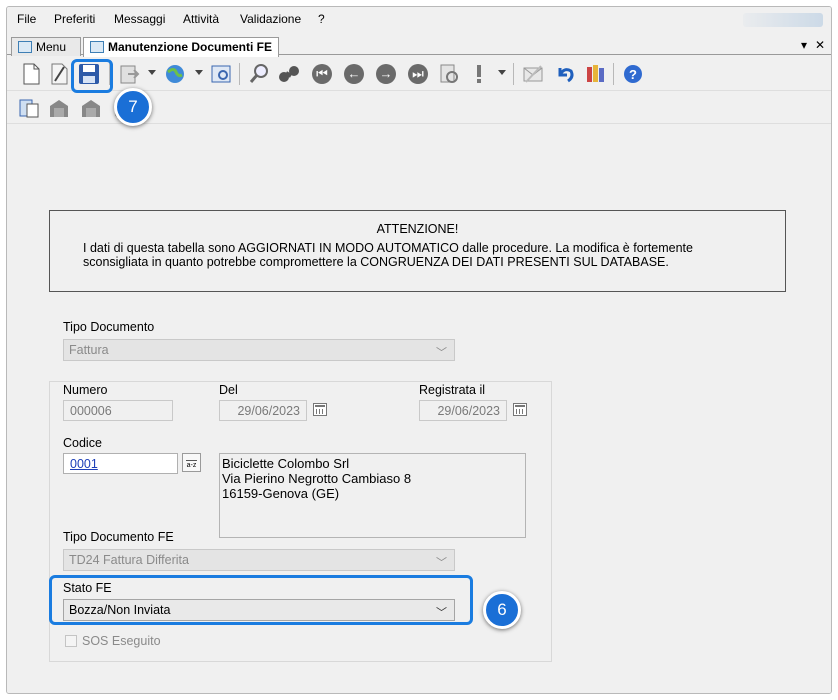 This screenshot has height=700, width=838. I want to click on tab-list-dropdown: ▾, so click(804, 45).